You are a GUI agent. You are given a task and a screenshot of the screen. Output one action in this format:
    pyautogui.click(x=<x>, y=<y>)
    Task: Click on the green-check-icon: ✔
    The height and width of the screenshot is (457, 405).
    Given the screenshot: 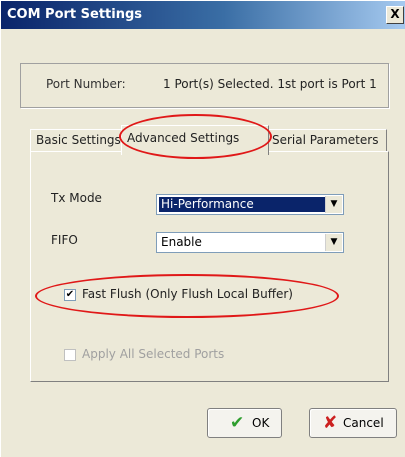 What is the action you would take?
    pyautogui.click(x=237, y=423)
    